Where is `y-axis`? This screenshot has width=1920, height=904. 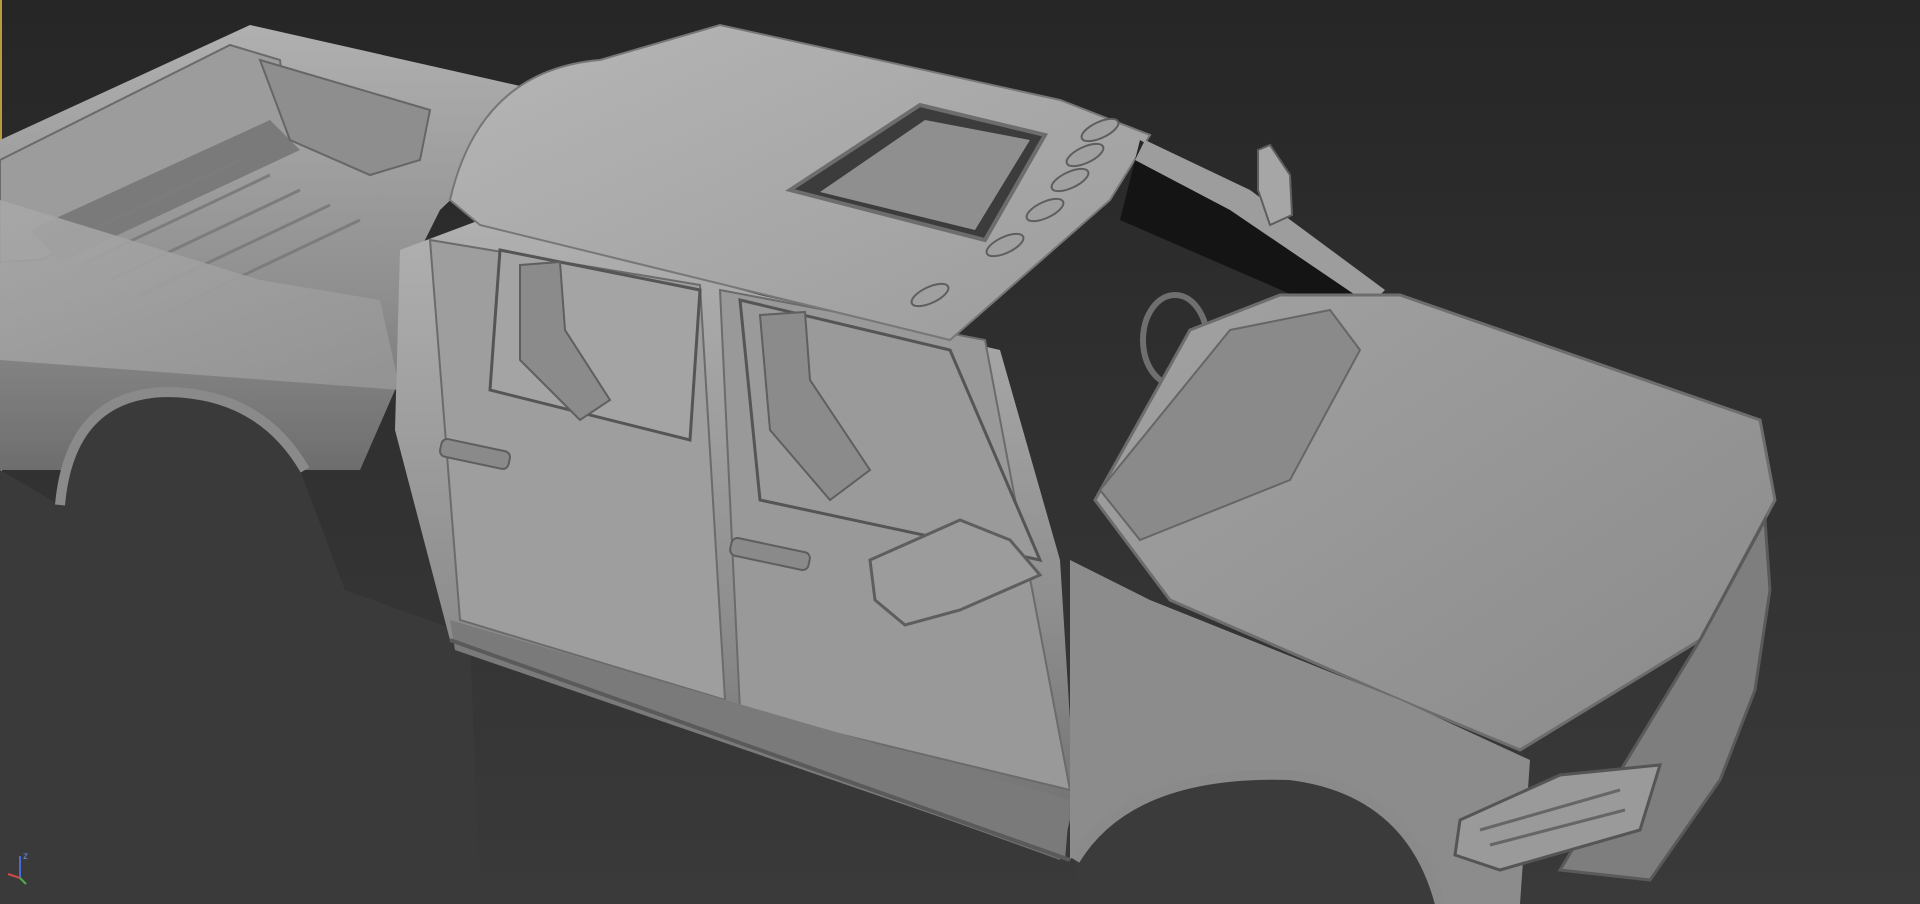 y-axis is located at coordinates (23, 881).